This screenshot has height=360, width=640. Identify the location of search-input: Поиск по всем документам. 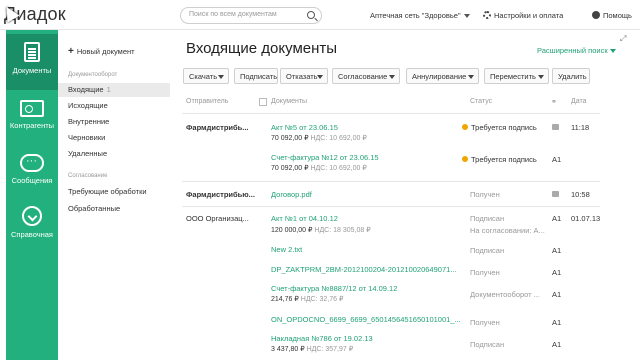
(251, 15).